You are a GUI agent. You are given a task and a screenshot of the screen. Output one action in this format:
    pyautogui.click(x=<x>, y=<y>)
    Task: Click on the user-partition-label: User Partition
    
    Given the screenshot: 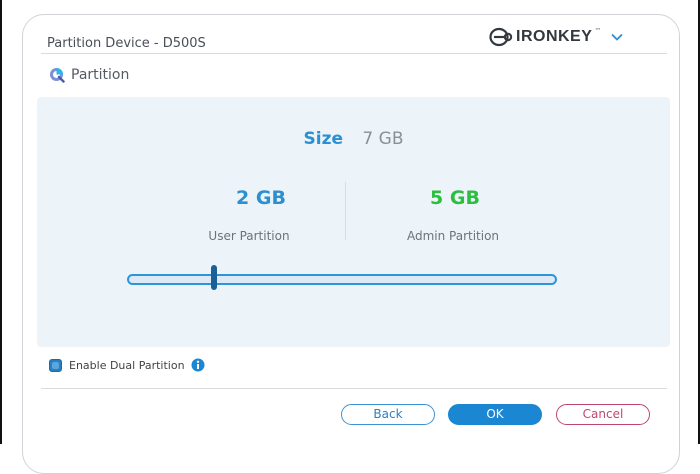 What is the action you would take?
    pyautogui.click(x=249, y=236)
    